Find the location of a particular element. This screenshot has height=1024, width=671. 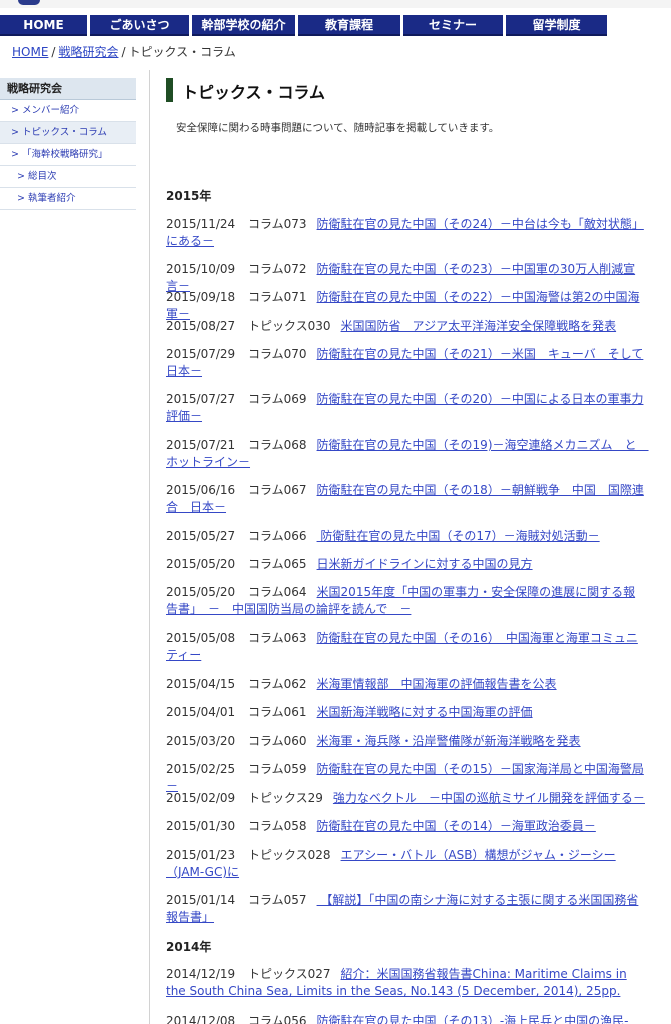

breadcrumb-section-link: 戦略研究会 is located at coordinates (88, 52).